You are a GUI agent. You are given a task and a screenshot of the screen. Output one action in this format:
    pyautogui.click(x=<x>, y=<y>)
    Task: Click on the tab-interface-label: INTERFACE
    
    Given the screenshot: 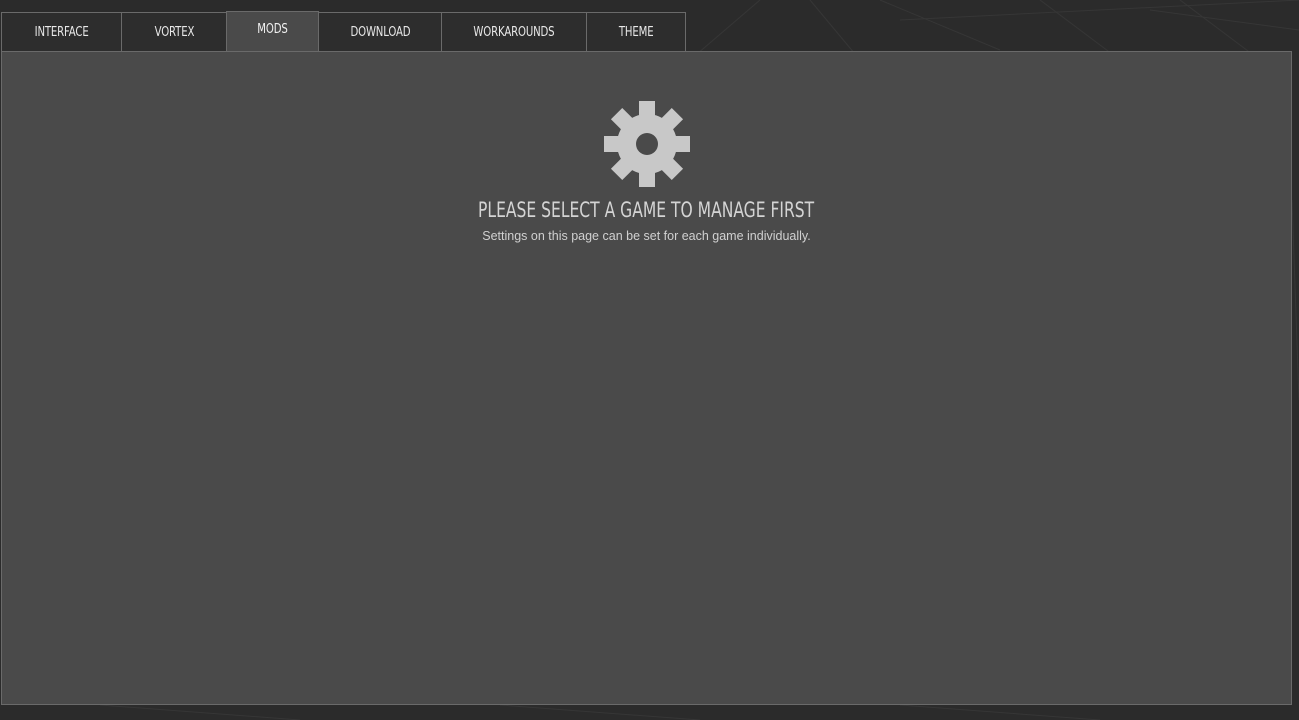 What is the action you would take?
    pyautogui.click(x=61, y=32)
    